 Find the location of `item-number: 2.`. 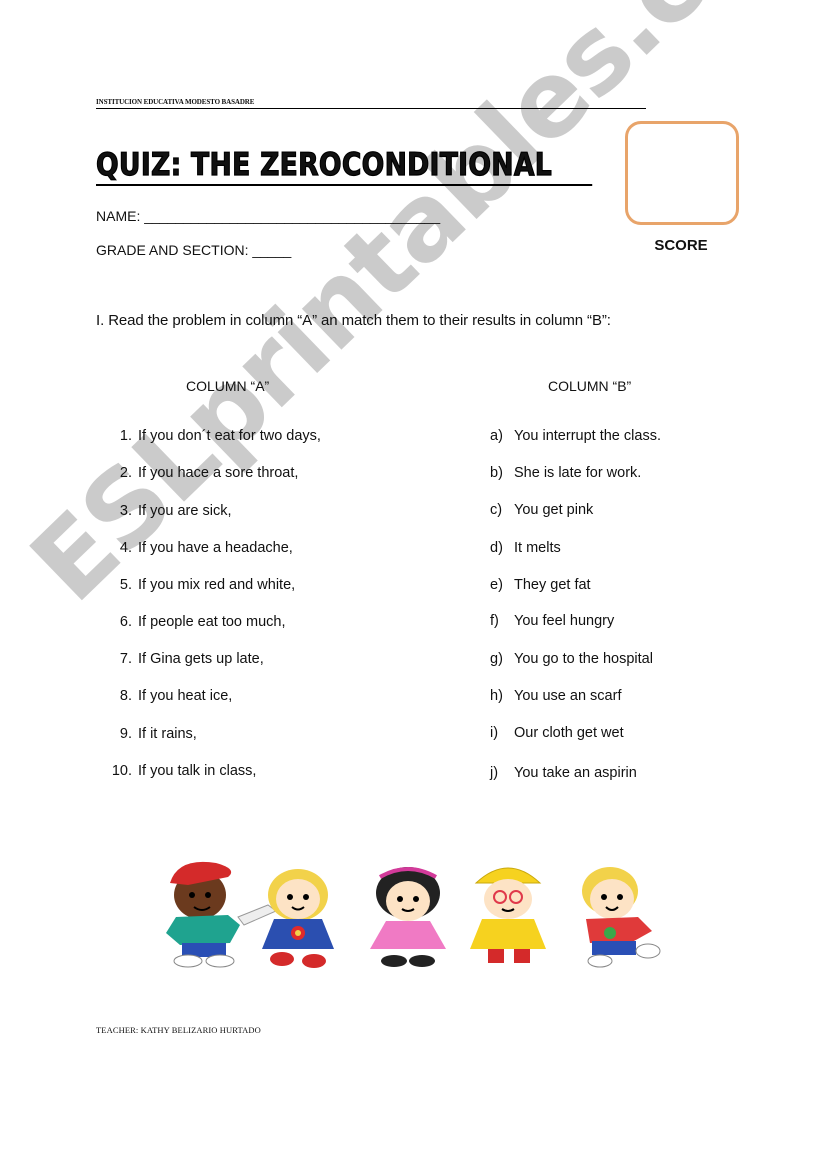

item-number: 2. is located at coordinates (125, 473).